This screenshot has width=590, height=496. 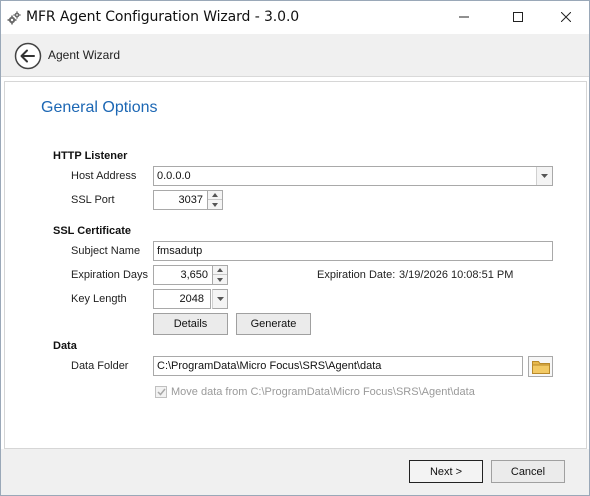 What do you see at coordinates (528, 471) in the screenshot?
I see `cancel-button: Cancel` at bounding box center [528, 471].